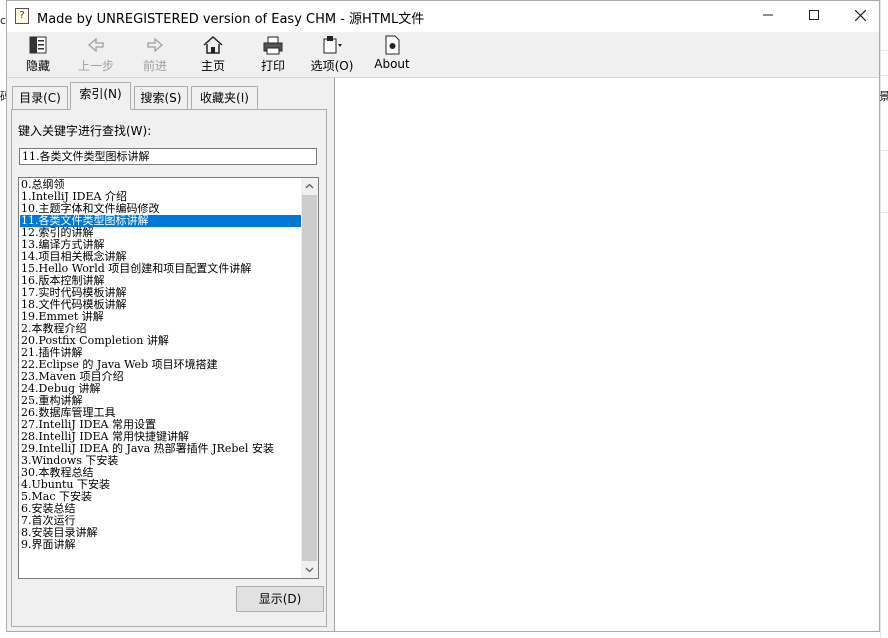  Describe the element at coordinates (160, 401) in the screenshot. I see `index-list-item: 25.重构讲解` at that location.